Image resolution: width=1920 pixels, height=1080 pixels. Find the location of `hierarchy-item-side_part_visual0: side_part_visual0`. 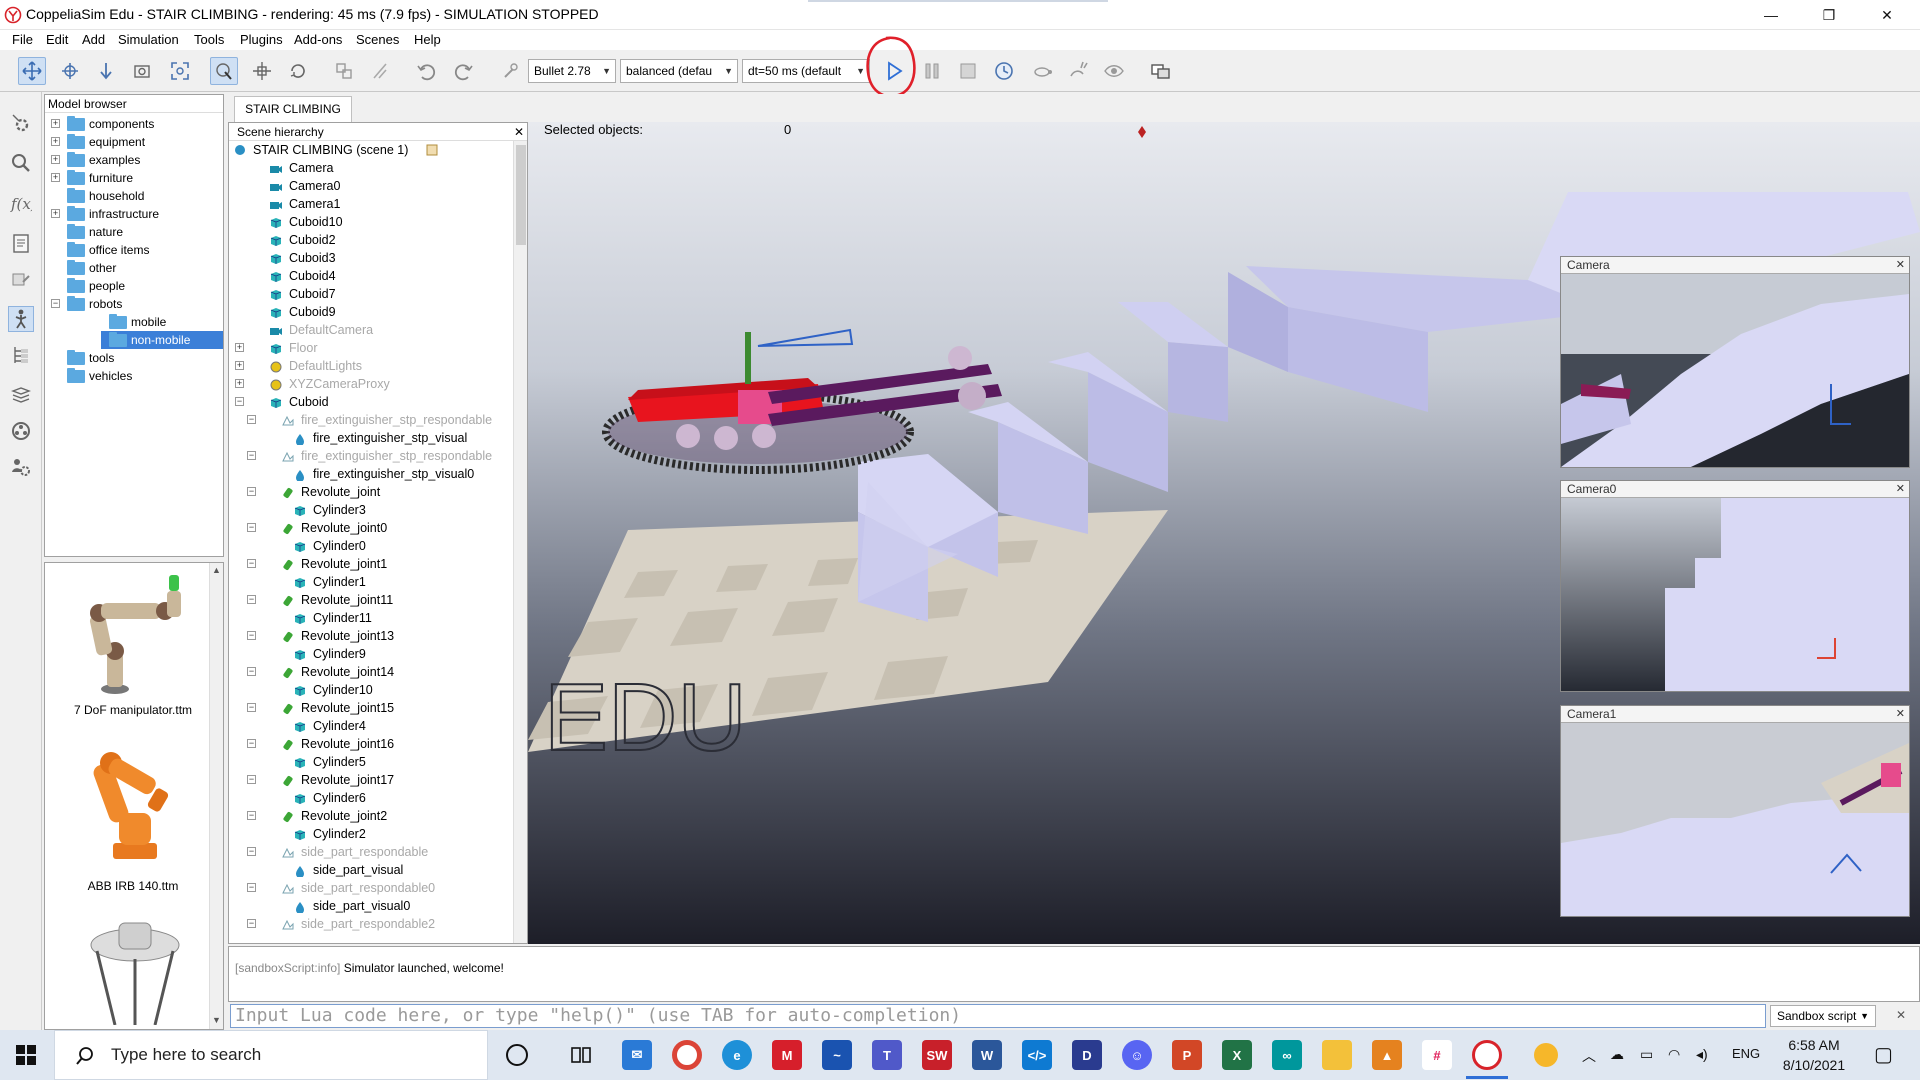

hierarchy-item-side_part_visual0: side_part_visual0 is located at coordinates (372, 906).